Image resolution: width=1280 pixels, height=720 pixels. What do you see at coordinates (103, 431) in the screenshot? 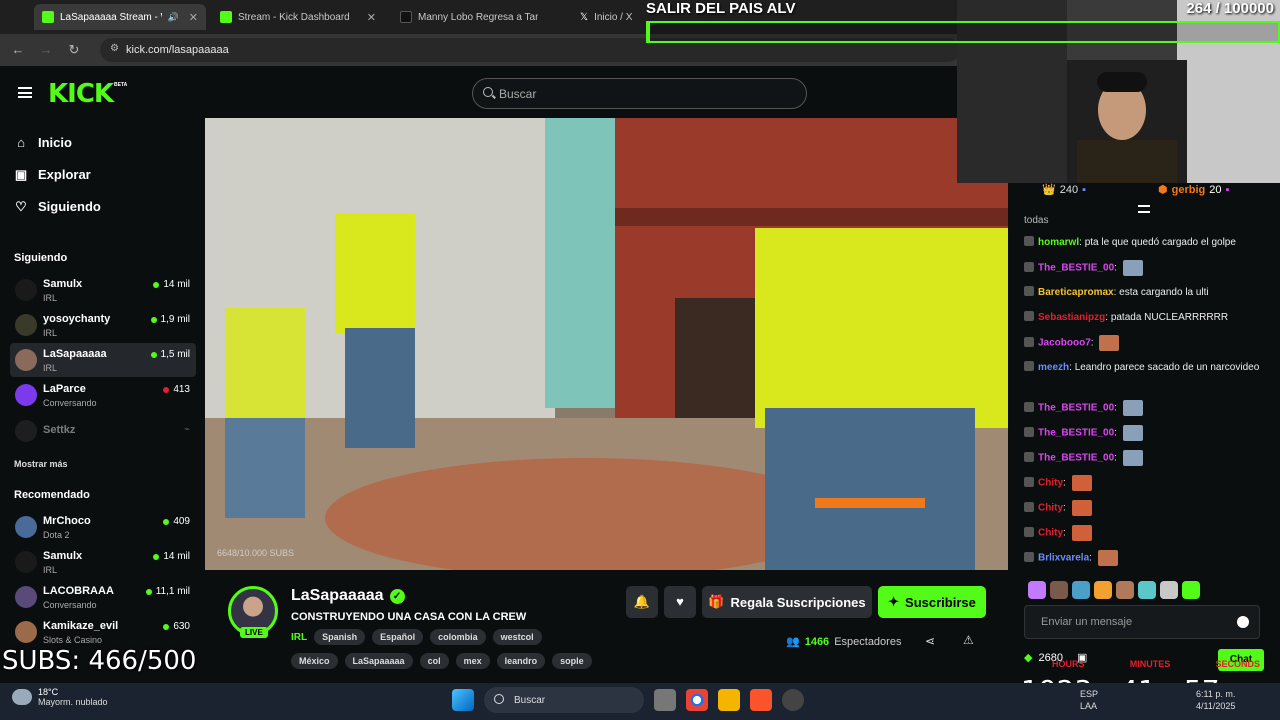
I see `sidebar-channel-settkz: Settkz ⌁` at bounding box center [103, 431].